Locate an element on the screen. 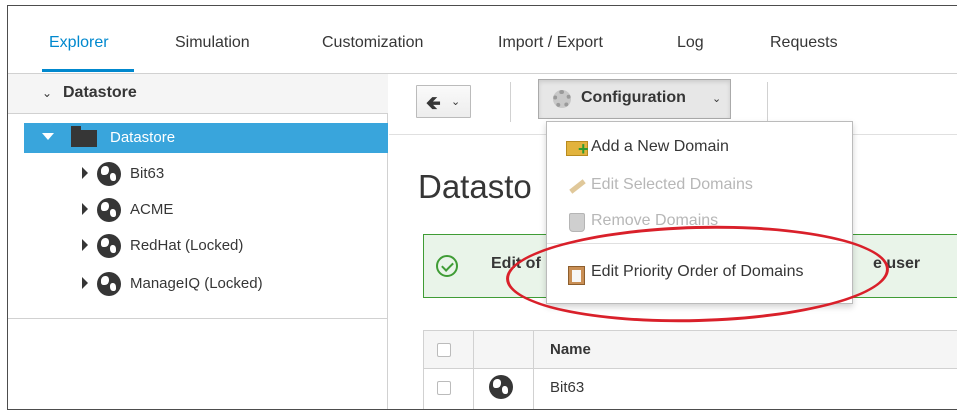 The image size is (957, 420). tab-explorer: Explorer is located at coordinates (79, 43).